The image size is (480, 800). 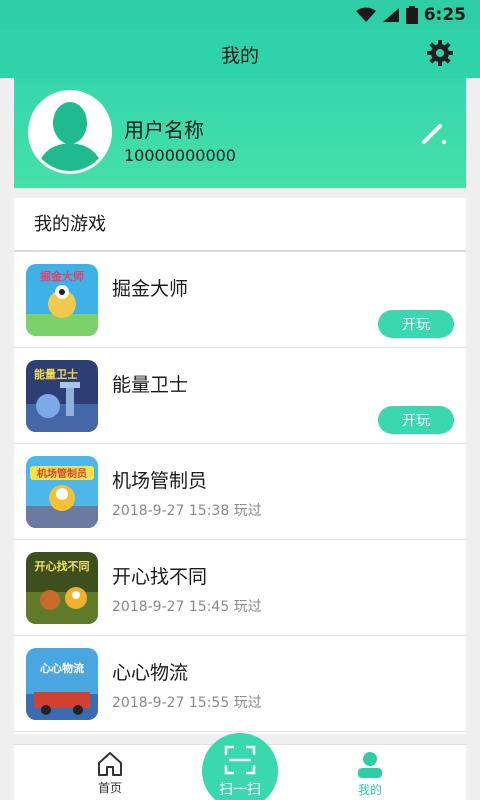 I want to click on game-name: 机场管制员, so click(x=160, y=481).